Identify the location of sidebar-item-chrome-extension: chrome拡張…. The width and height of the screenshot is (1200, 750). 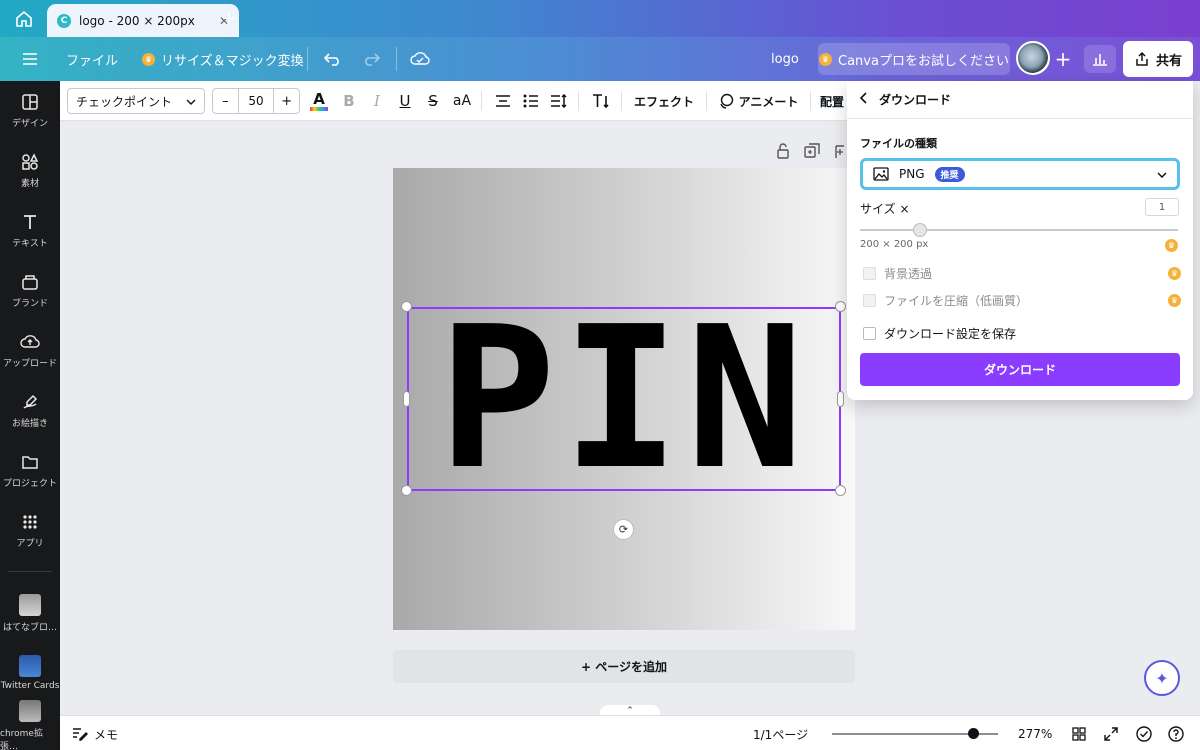
(30, 724).